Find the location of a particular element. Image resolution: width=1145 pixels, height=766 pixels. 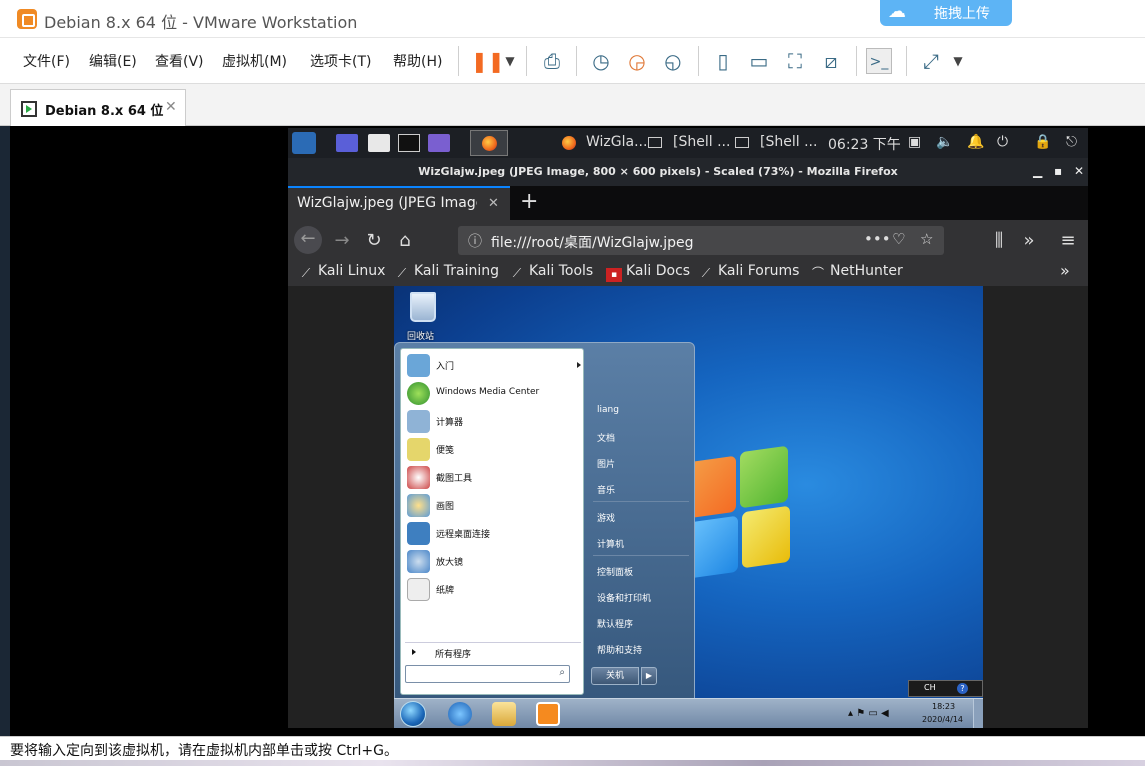

forward-button: → is located at coordinates (342, 241).